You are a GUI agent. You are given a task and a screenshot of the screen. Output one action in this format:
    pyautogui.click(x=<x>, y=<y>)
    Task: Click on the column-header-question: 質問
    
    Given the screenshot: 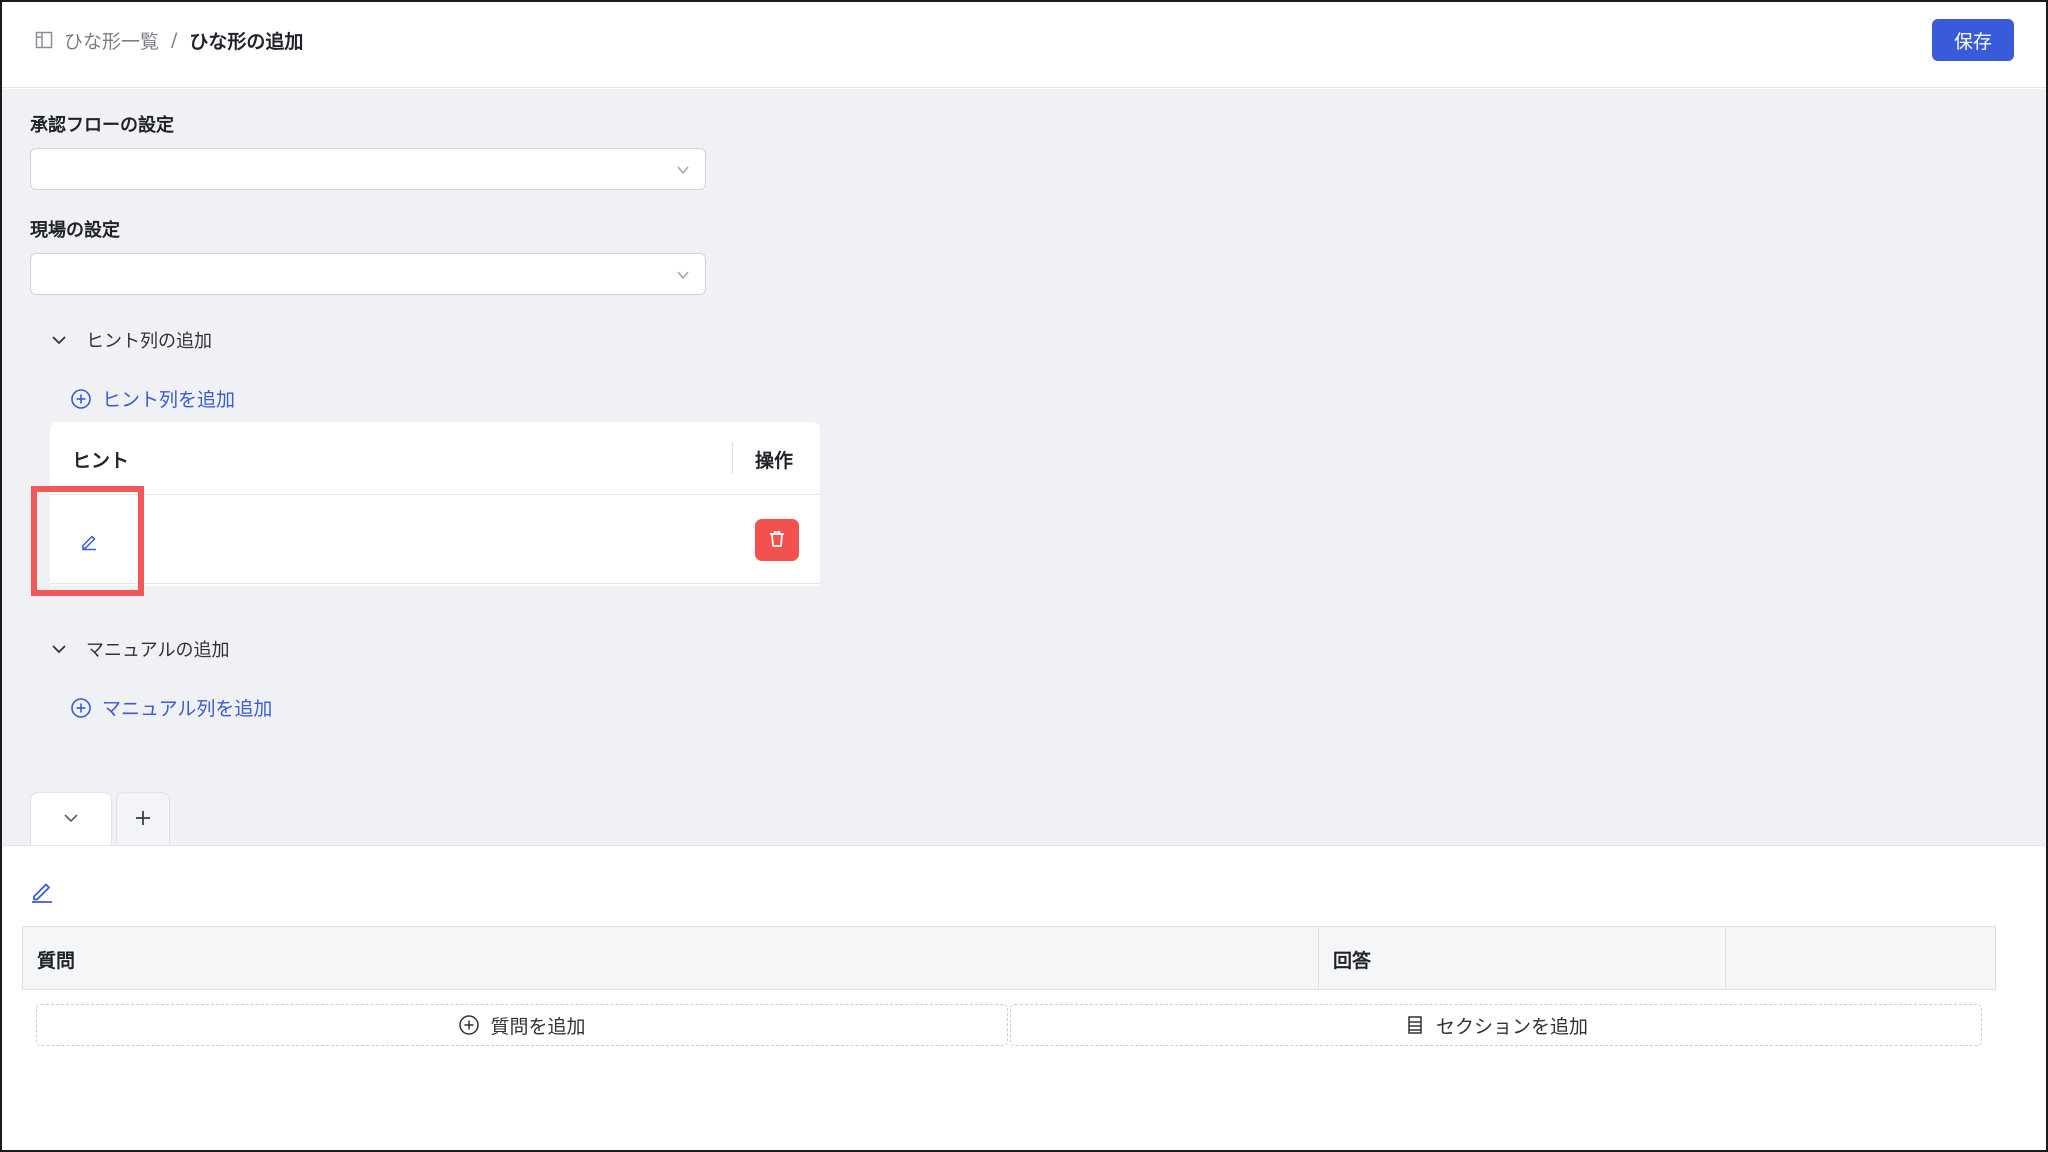 What is the action you would take?
    pyautogui.click(x=56, y=961)
    